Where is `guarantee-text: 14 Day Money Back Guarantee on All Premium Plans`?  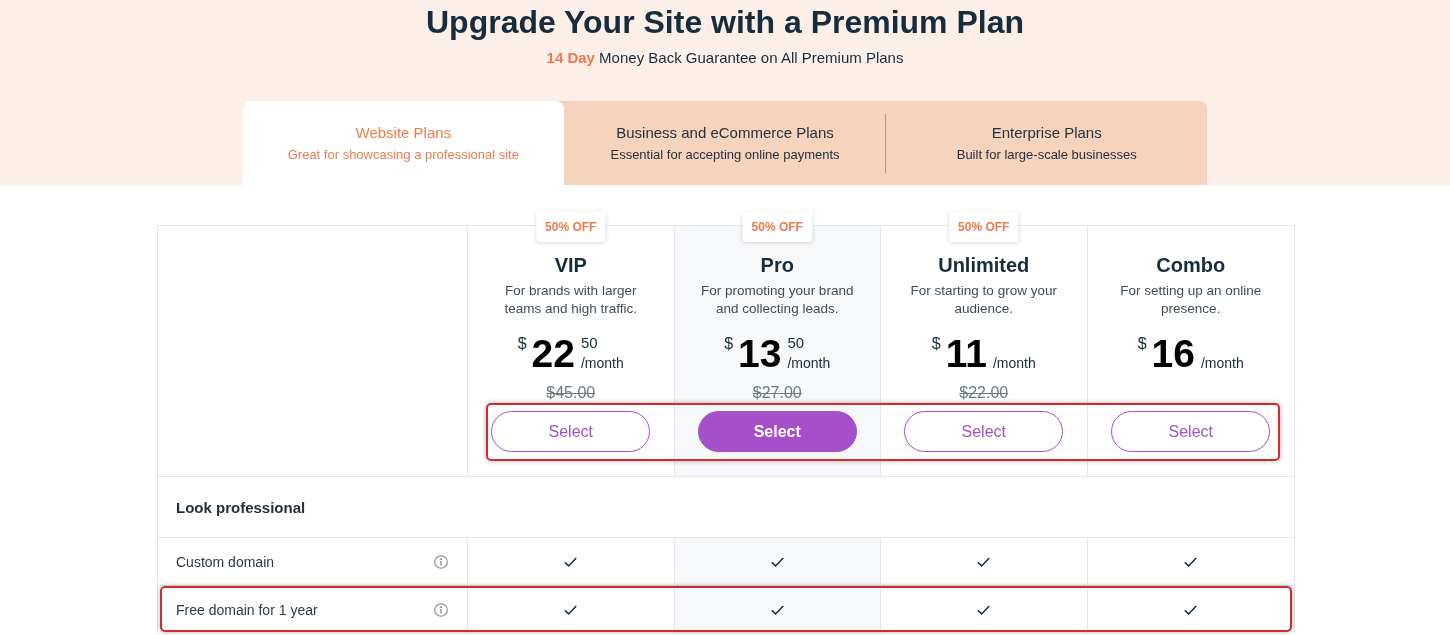 guarantee-text: 14 Day Money Back Guarantee on All Premium Plans is located at coordinates (725, 58).